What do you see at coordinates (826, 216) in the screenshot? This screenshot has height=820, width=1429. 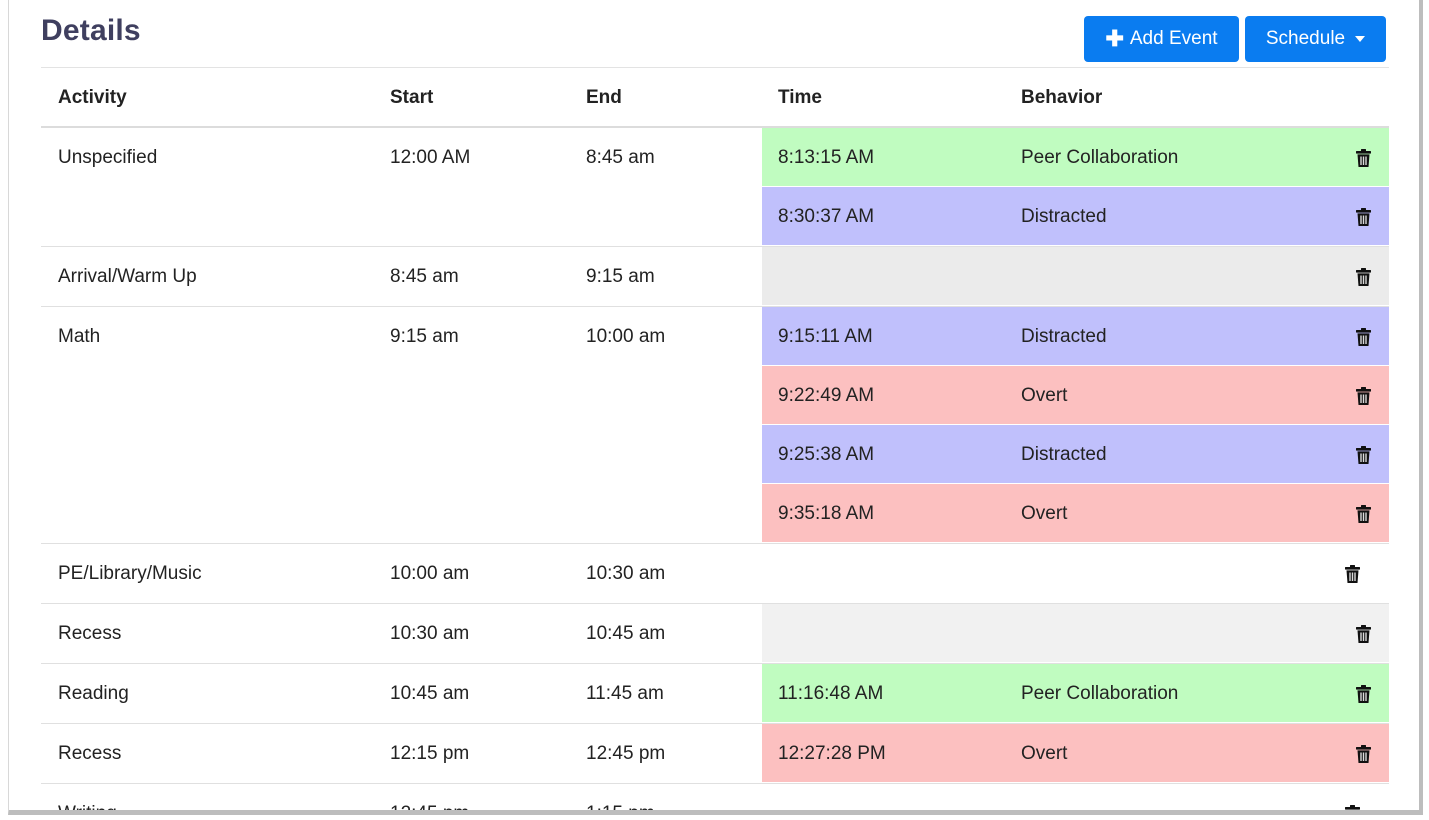 I see `event-time: 8:30:37 AM` at bounding box center [826, 216].